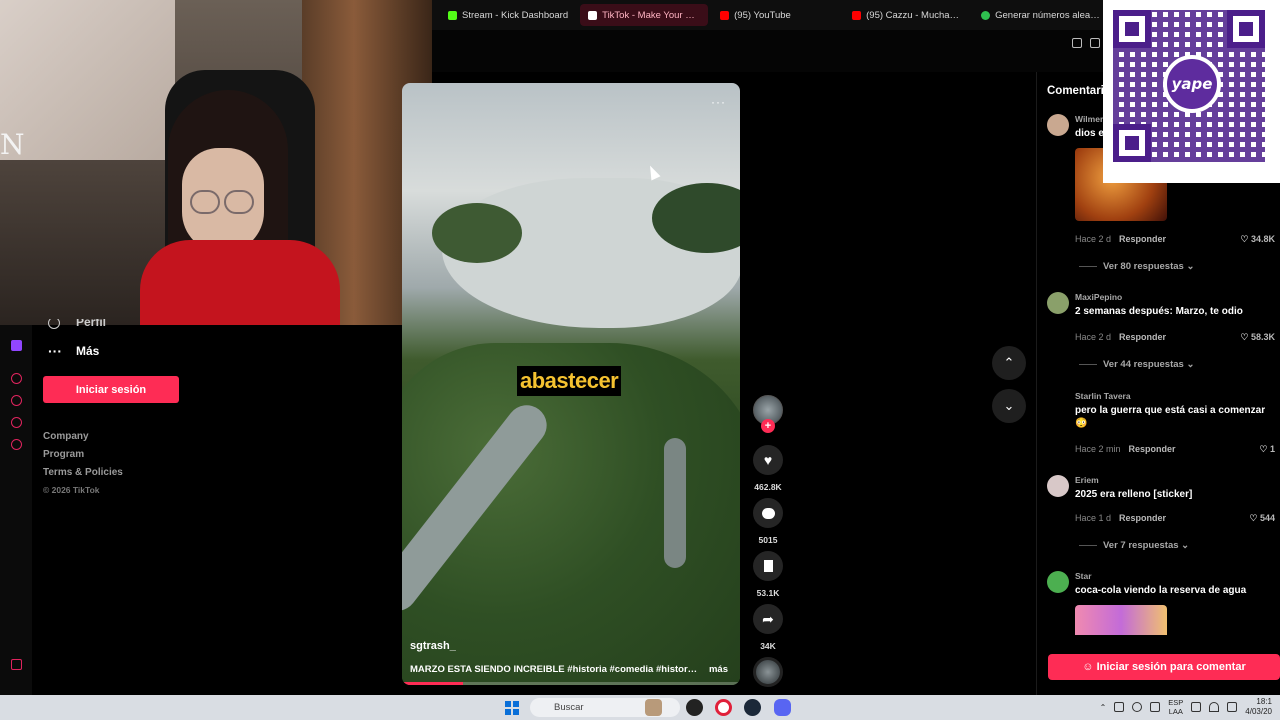 The image size is (1280, 720). I want to click on comment-button, so click(768, 513).